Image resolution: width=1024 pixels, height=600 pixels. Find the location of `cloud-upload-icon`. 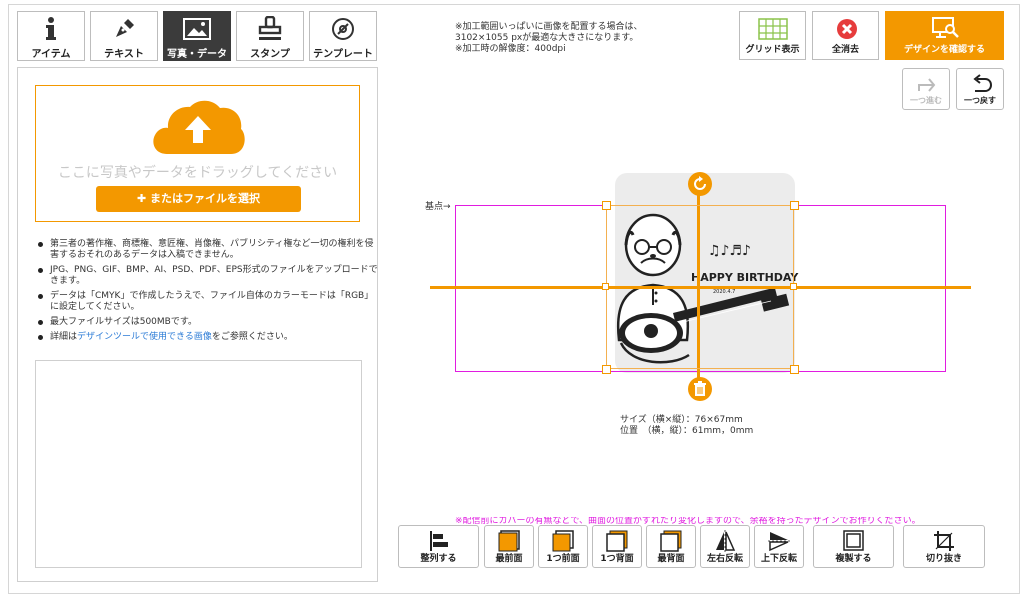

cloud-upload-icon is located at coordinates (198, 128).